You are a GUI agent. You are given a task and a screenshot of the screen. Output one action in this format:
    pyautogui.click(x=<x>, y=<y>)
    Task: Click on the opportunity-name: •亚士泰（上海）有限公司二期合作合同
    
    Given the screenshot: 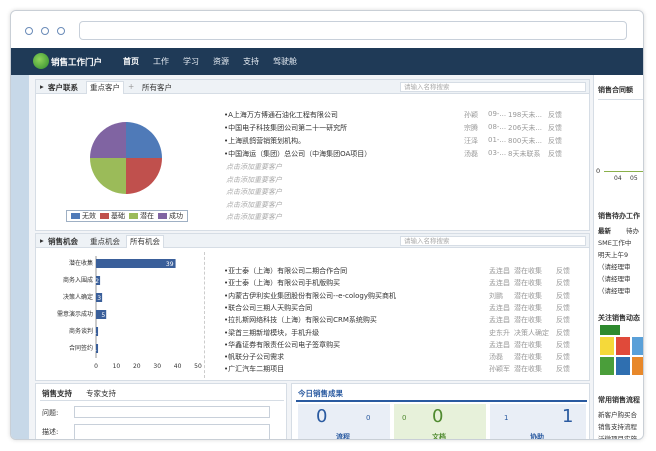 What is the action you would take?
    pyautogui.click(x=285, y=271)
    